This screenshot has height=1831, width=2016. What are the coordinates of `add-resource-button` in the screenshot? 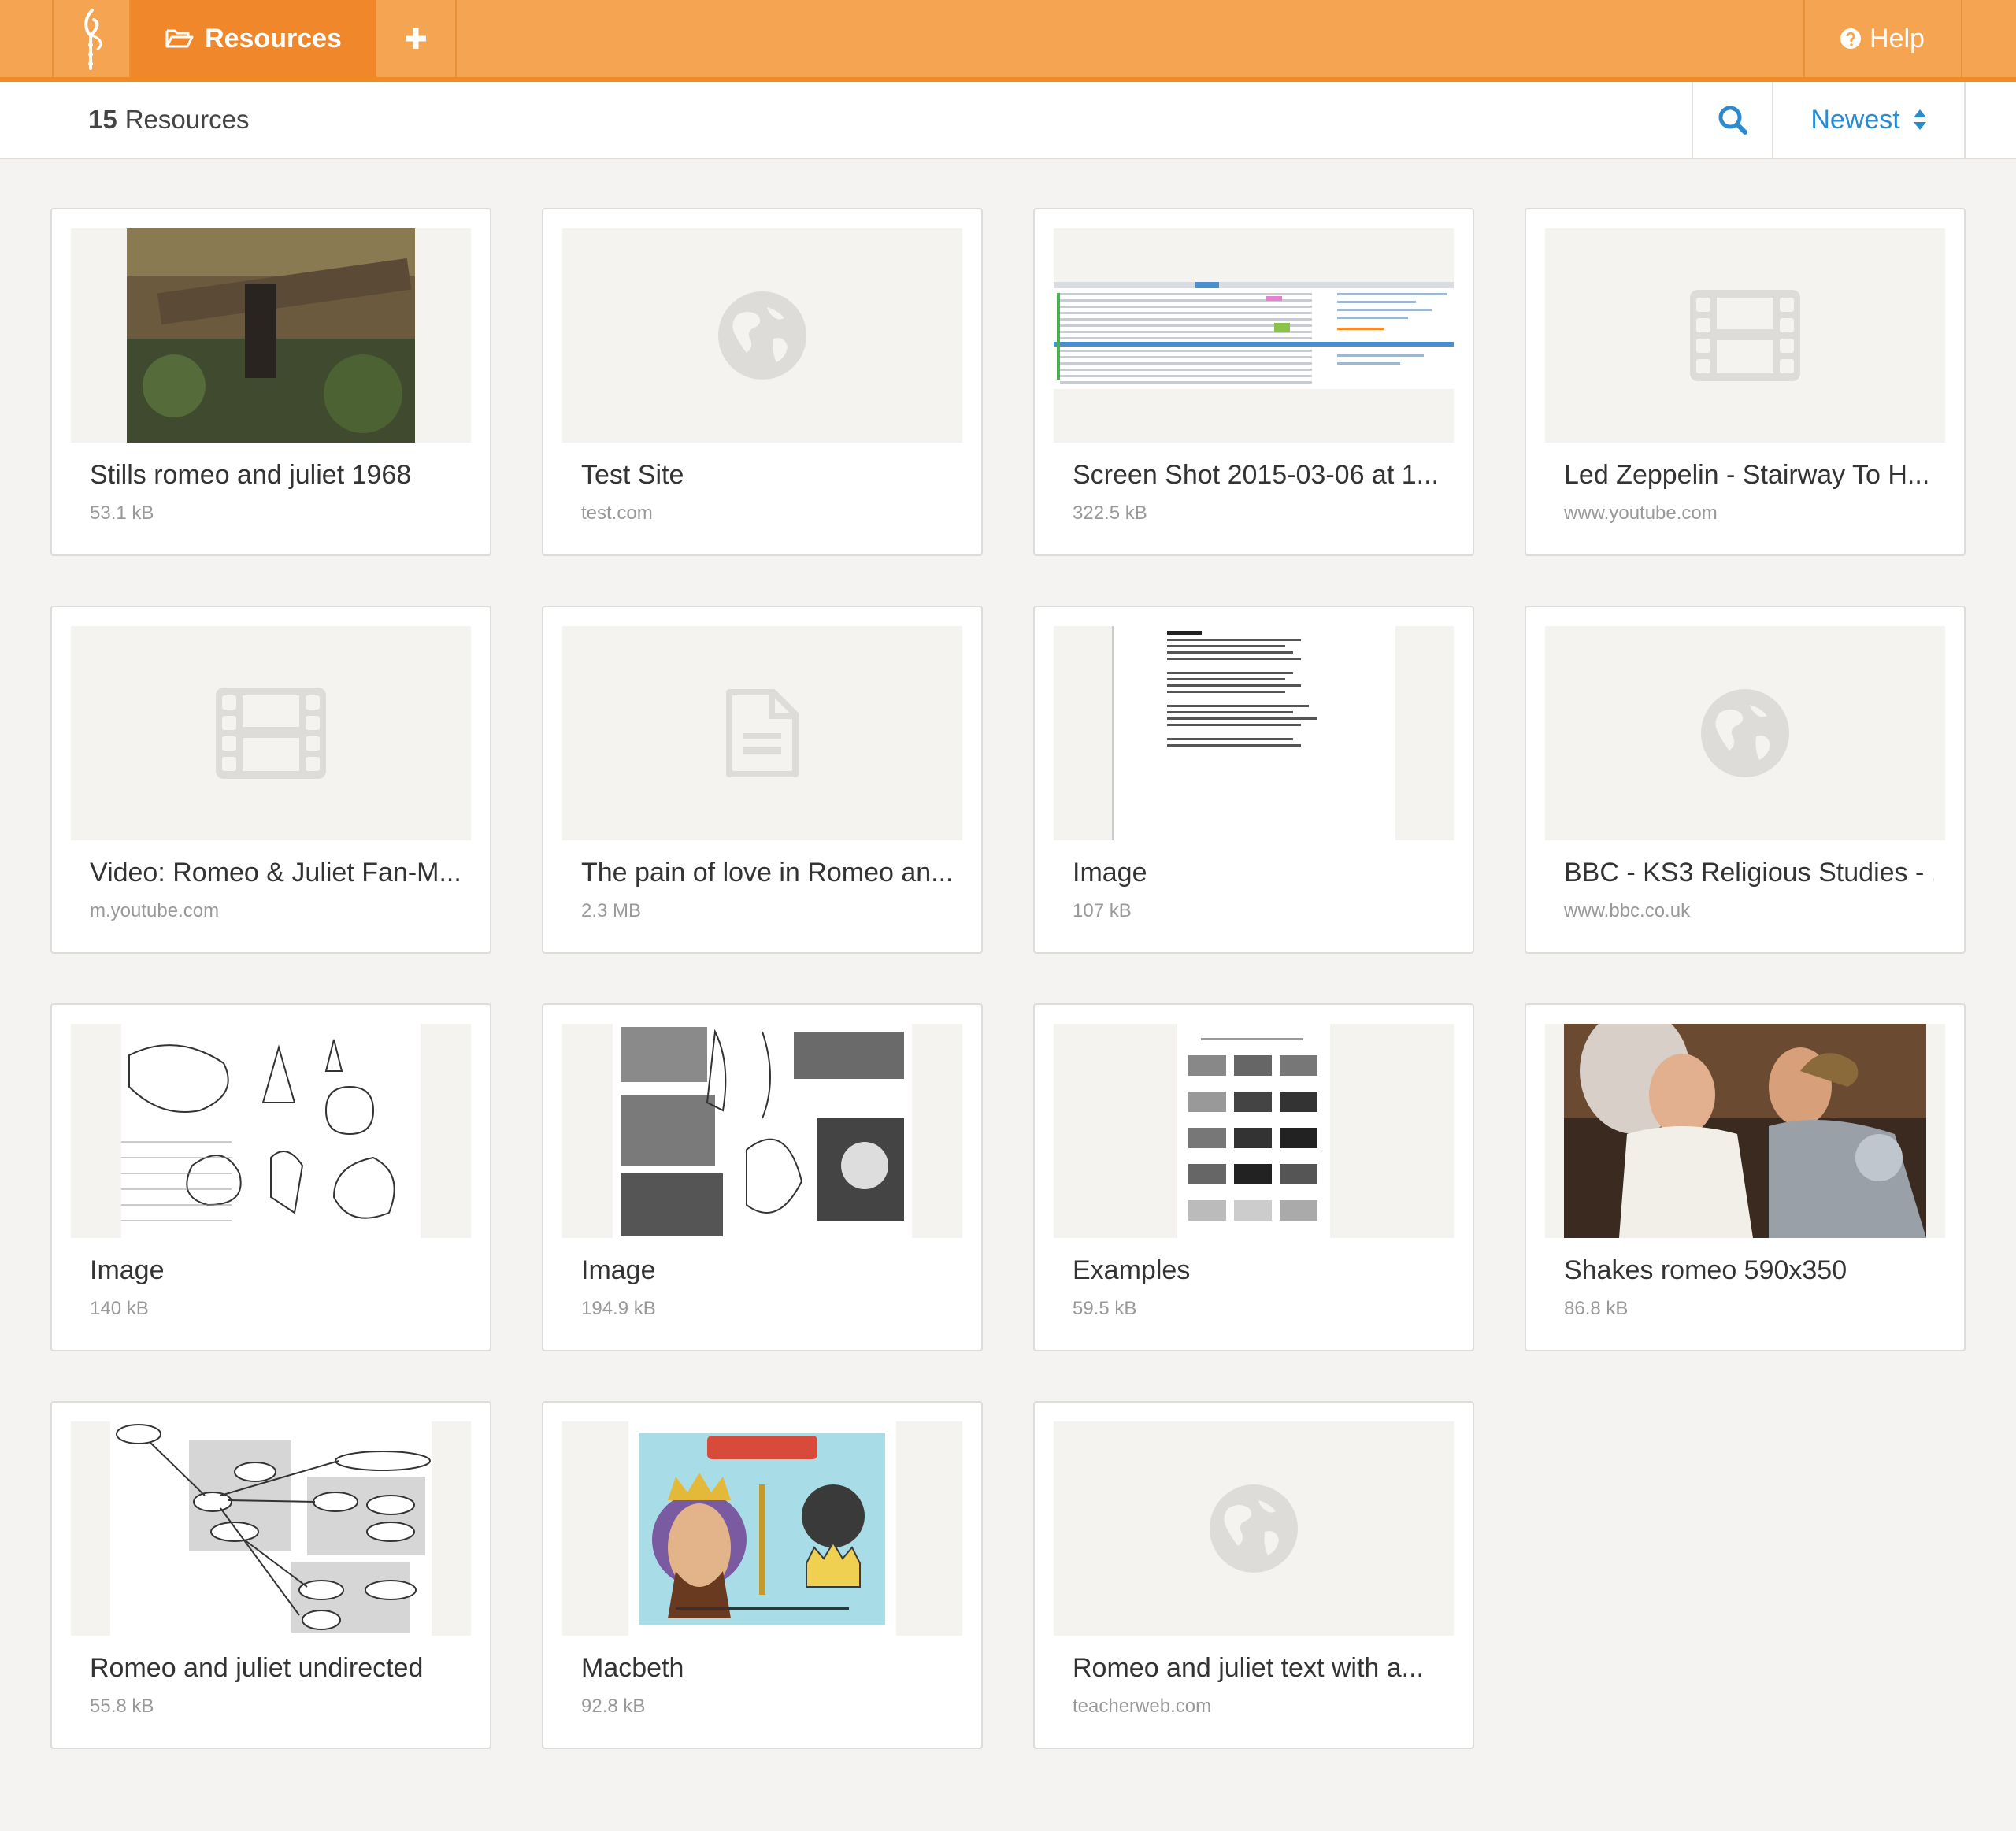 It's located at (415, 38).